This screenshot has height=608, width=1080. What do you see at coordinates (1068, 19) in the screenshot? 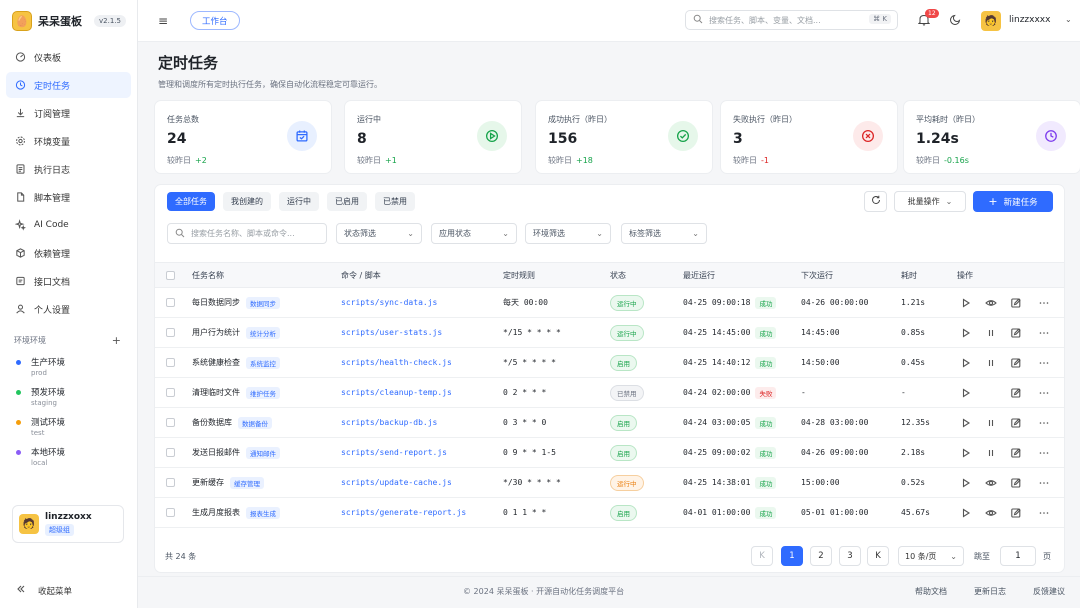
I see `chevron-down-icon: ⌄` at bounding box center [1068, 19].